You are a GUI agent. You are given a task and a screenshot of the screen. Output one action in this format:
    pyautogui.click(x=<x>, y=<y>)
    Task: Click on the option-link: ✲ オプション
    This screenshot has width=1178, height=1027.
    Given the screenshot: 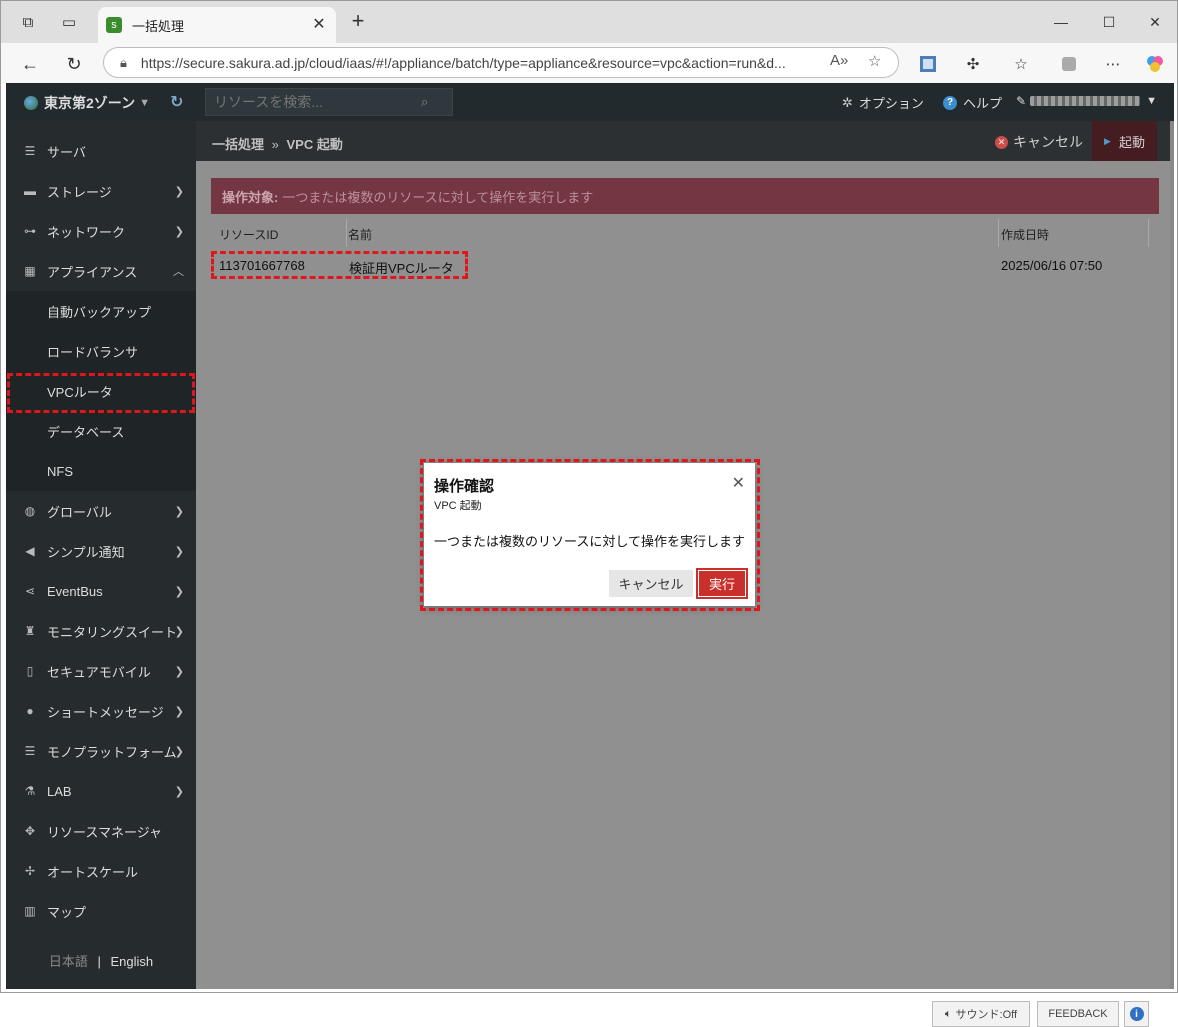 What is the action you would take?
    pyautogui.click(x=883, y=102)
    